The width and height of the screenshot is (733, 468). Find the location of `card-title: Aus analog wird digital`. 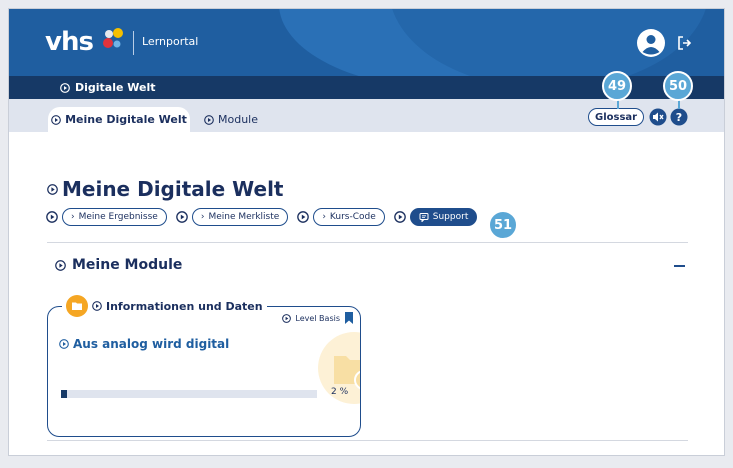

card-title: Aus analog wird digital is located at coordinates (144, 344).